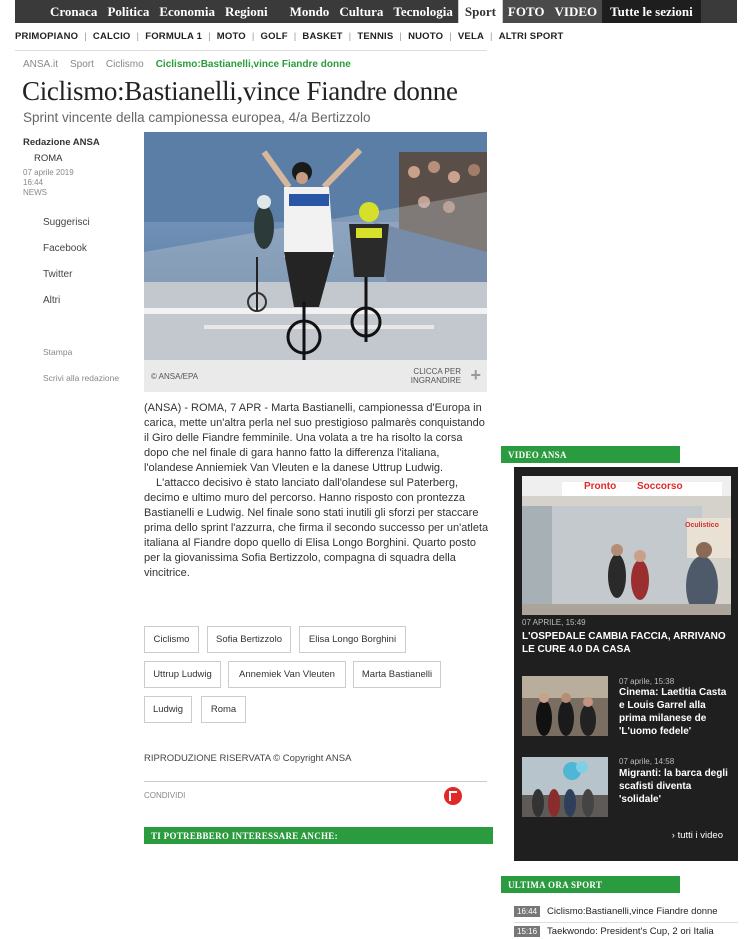 The width and height of the screenshot is (752, 939). I want to click on print-link: Stampa, so click(81, 360).